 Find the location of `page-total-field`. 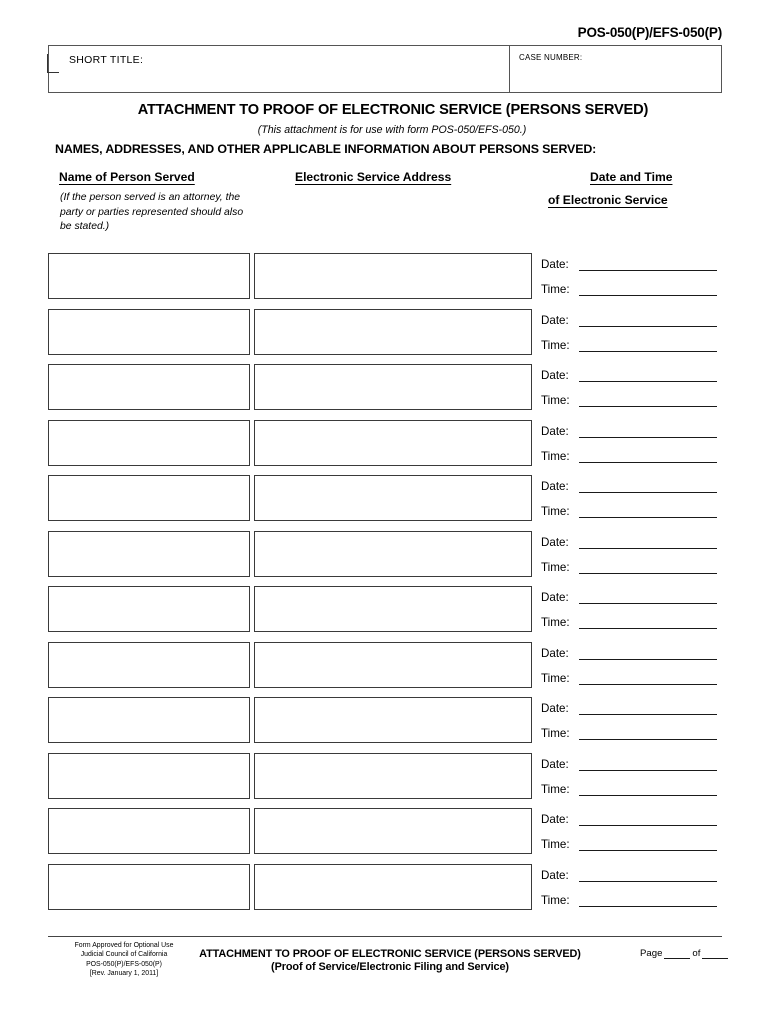

page-total-field is located at coordinates (715, 954).